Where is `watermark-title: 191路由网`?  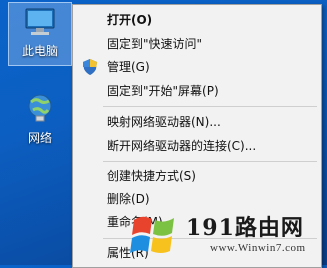
watermark-title: 191路由网 is located at coordinates (245, 228).